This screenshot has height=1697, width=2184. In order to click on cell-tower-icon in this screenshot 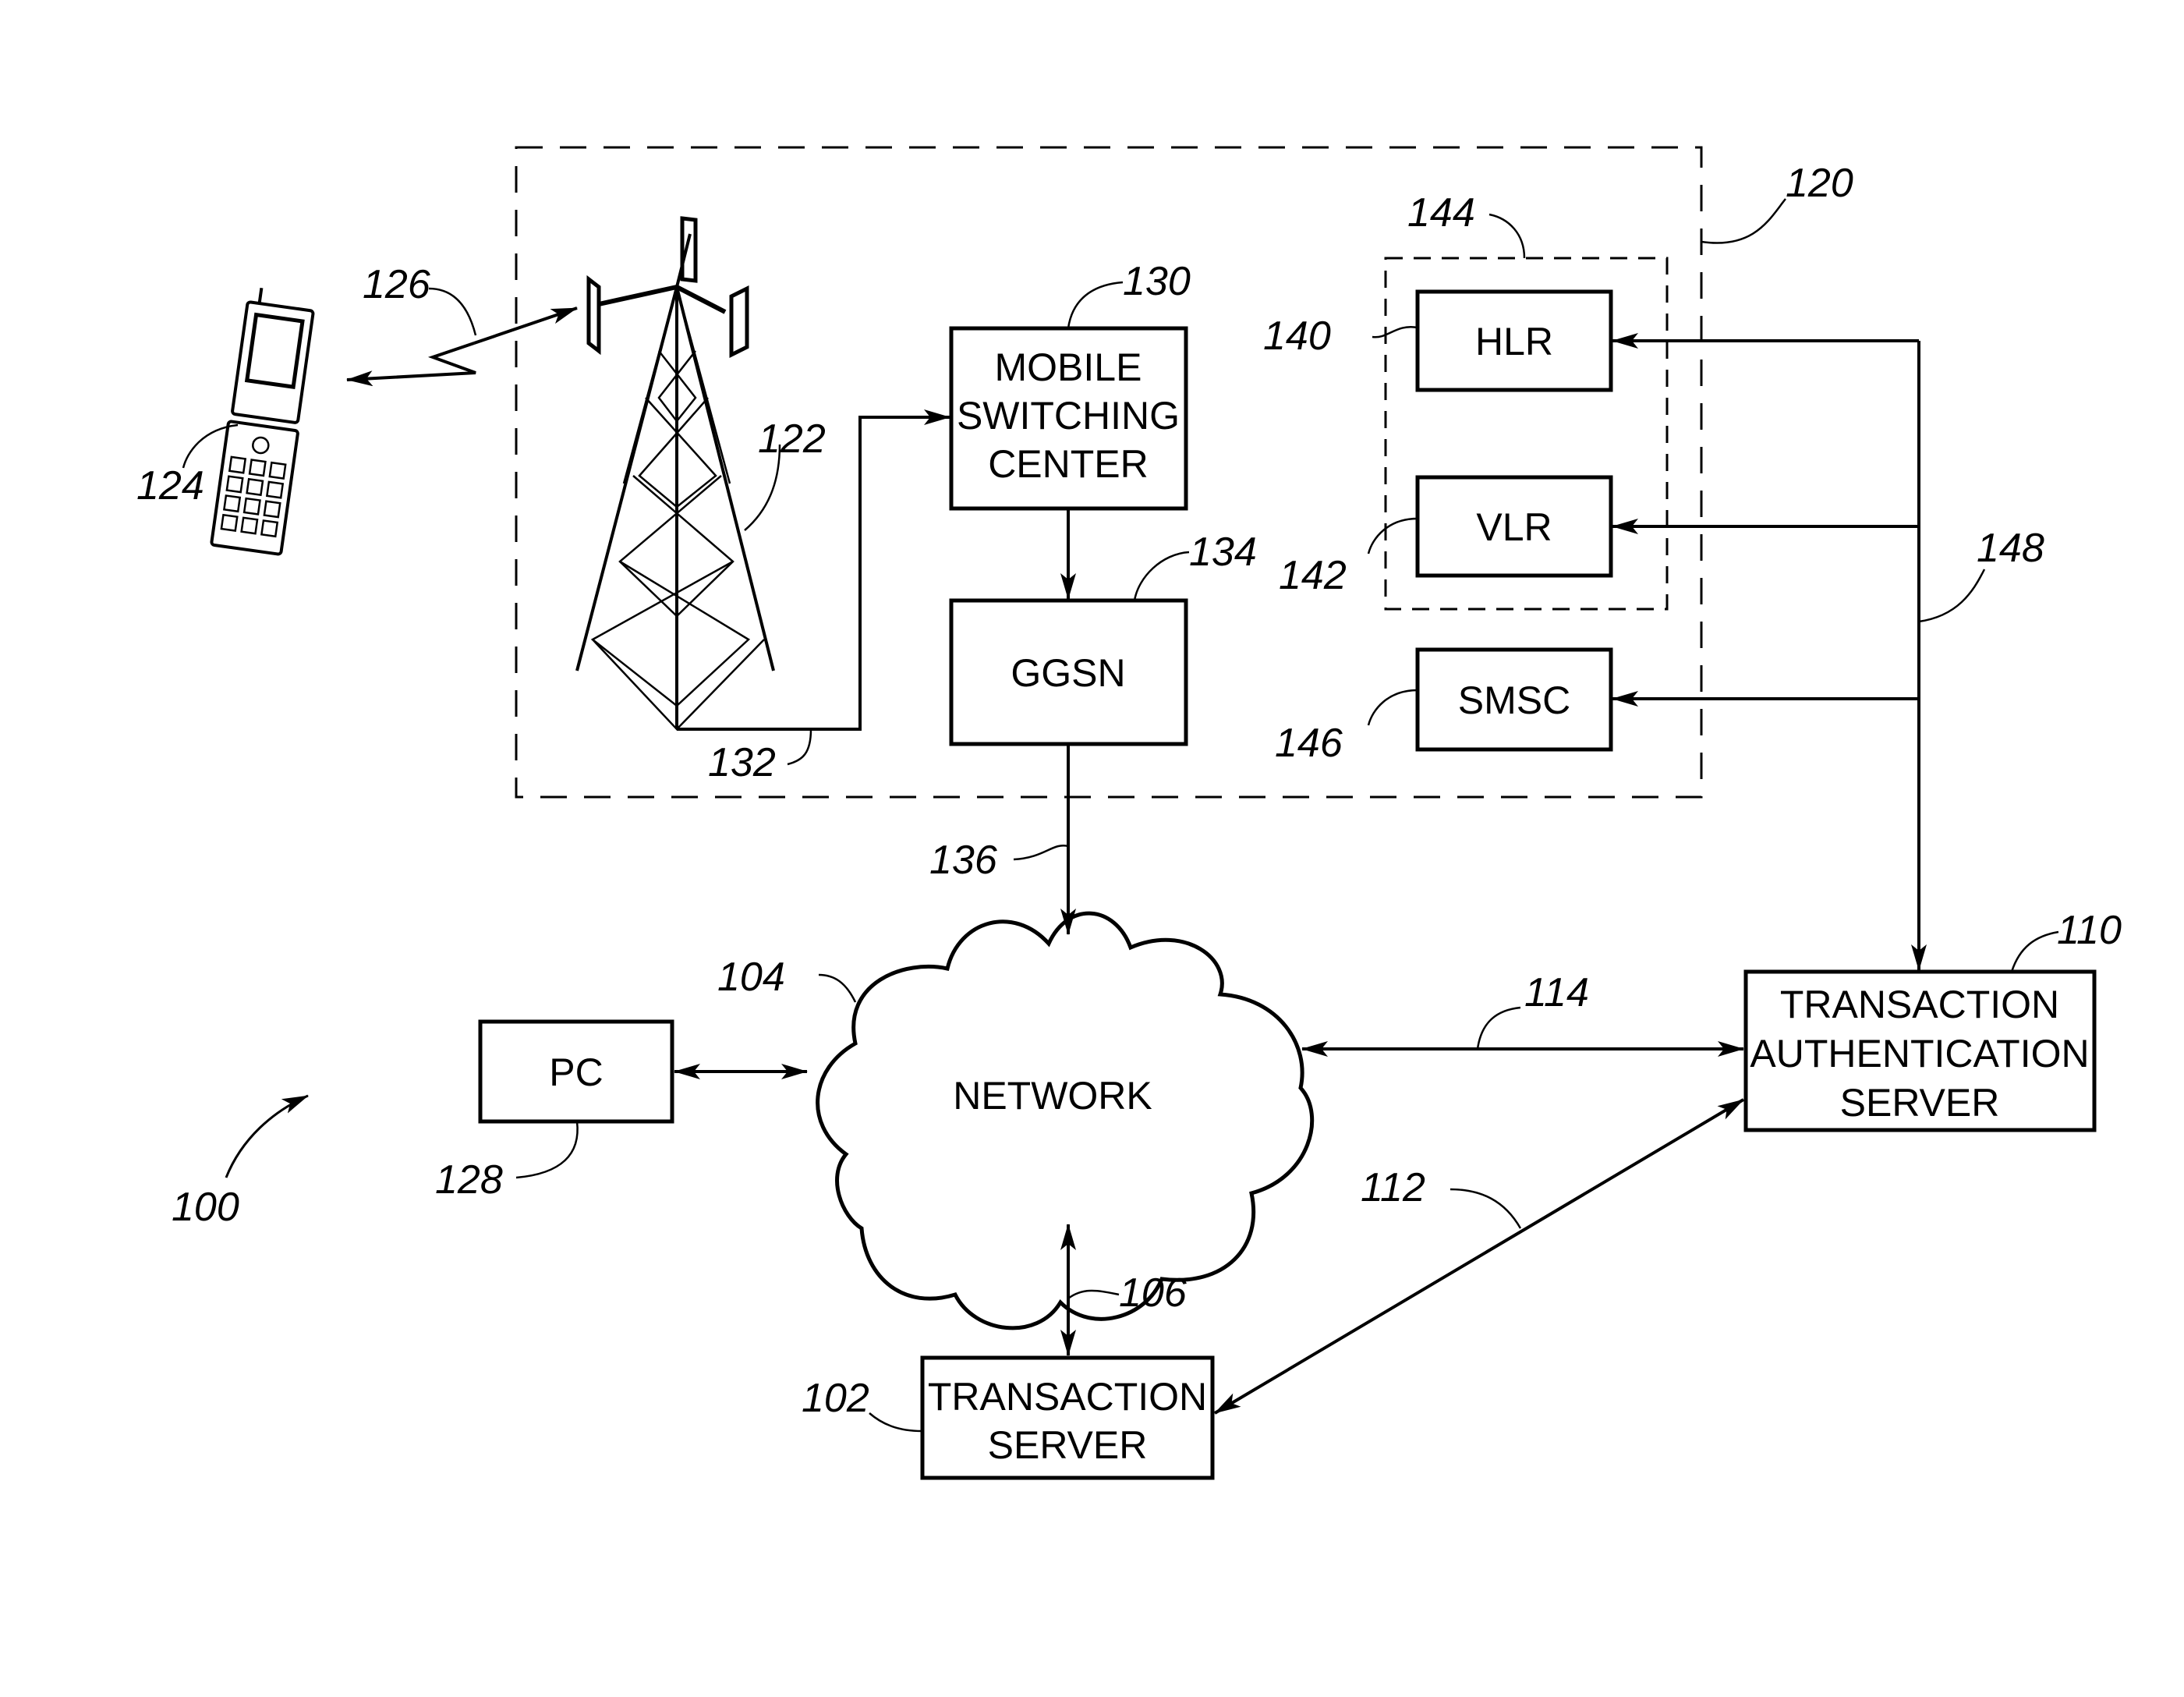, I will do `click(675, 474)`.